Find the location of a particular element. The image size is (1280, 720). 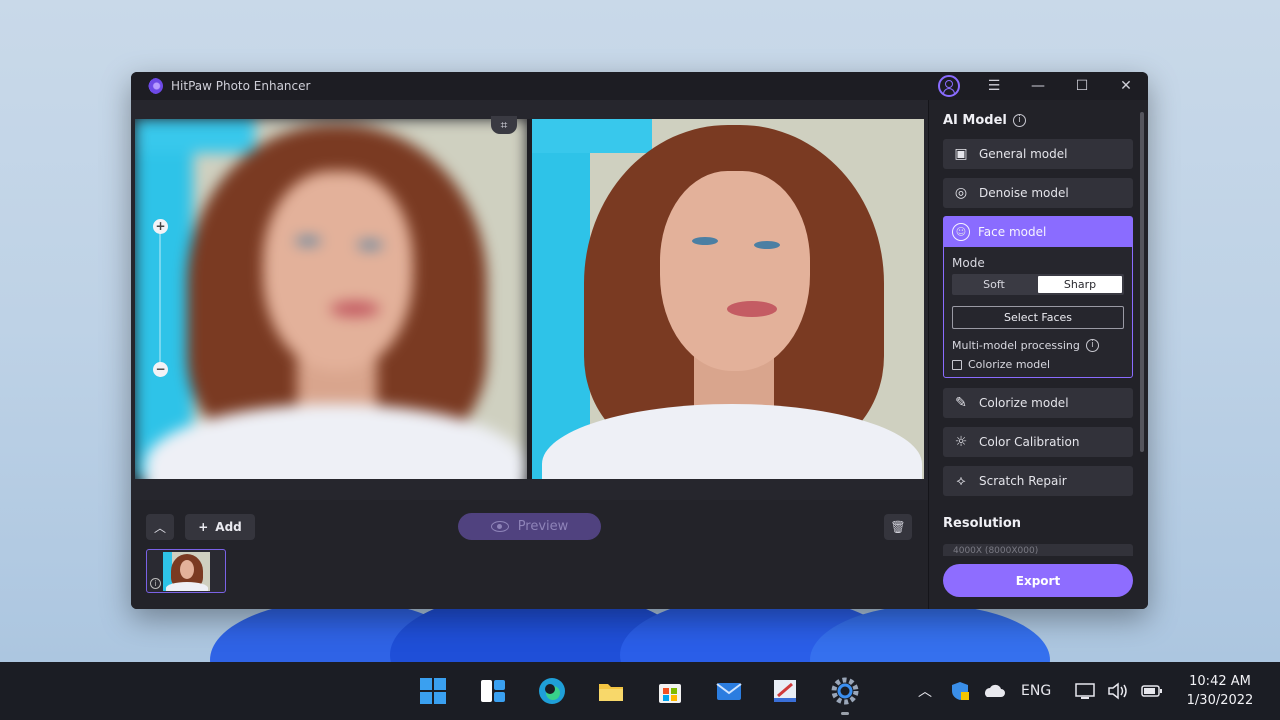

mail-icon is located at coordinates (729, 691).